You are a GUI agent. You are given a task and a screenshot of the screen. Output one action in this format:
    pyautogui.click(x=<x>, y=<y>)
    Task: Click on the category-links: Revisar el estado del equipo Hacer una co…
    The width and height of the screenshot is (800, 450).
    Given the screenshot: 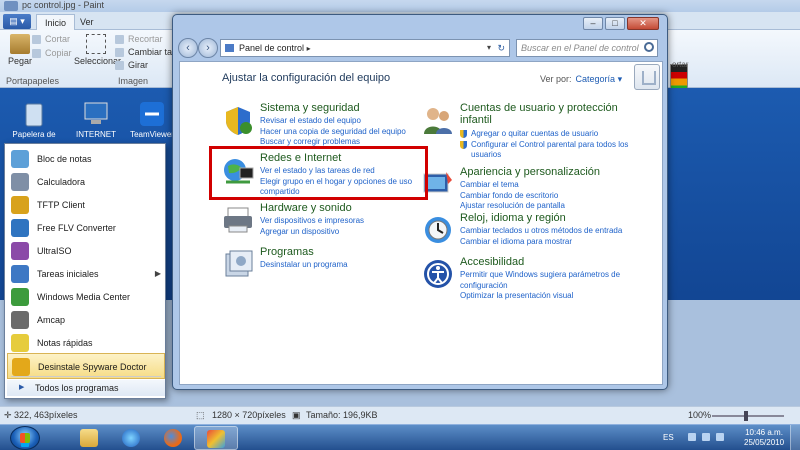 What is the action you would take?
    pyautogui.click(x=340, y=132)
    